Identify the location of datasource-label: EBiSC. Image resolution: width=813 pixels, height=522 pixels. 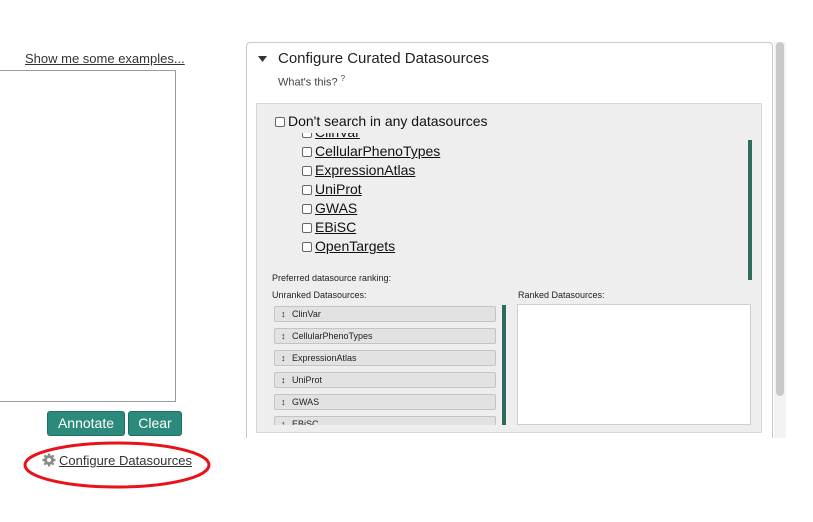
(336, 227).